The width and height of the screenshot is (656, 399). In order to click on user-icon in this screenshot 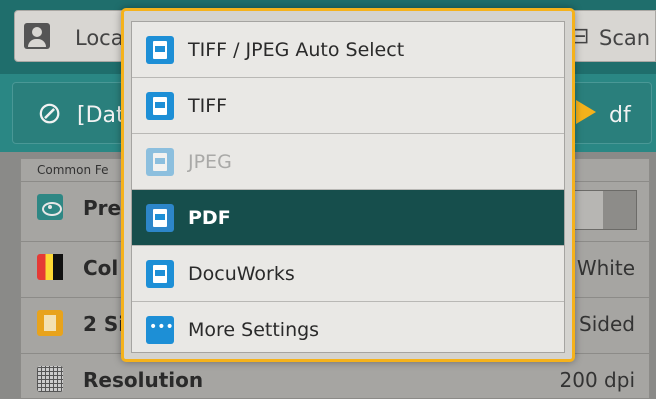, I will do `click(37, 36)`.